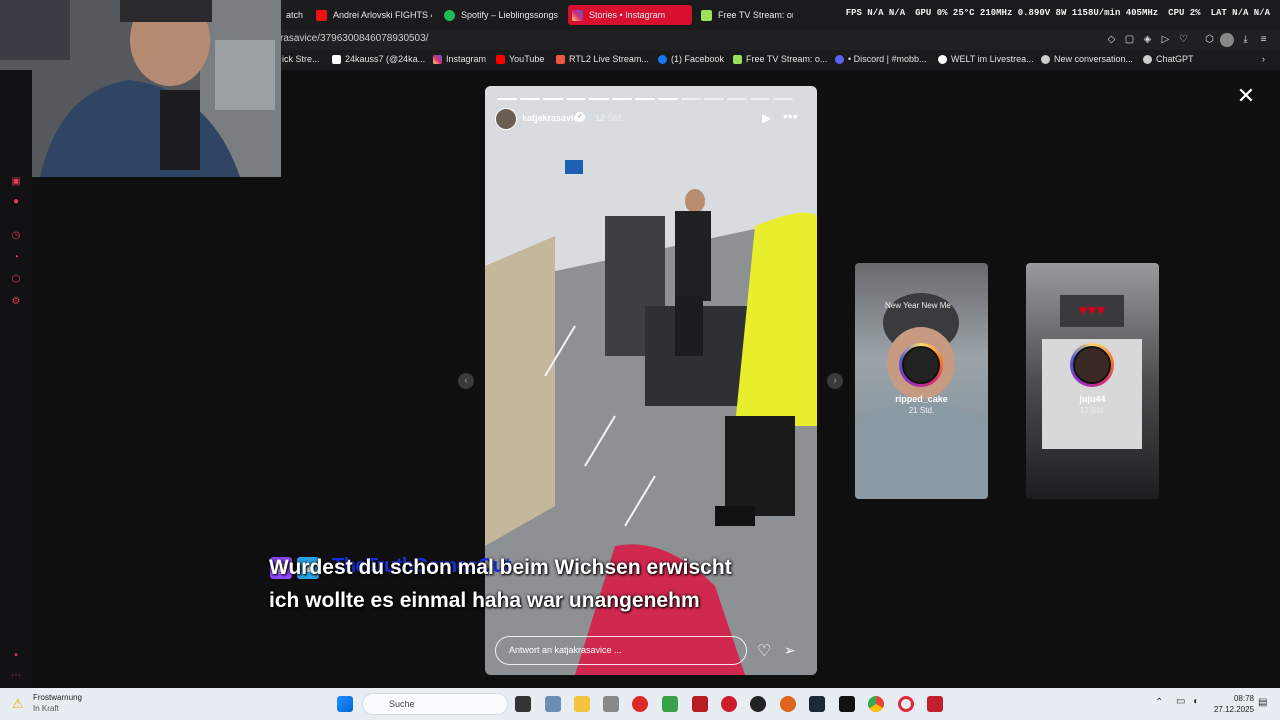  What do you see at coordinates (835, 381) in the screenshot?
I see `next-story-icon: ›` at bounding box center [835, 381].